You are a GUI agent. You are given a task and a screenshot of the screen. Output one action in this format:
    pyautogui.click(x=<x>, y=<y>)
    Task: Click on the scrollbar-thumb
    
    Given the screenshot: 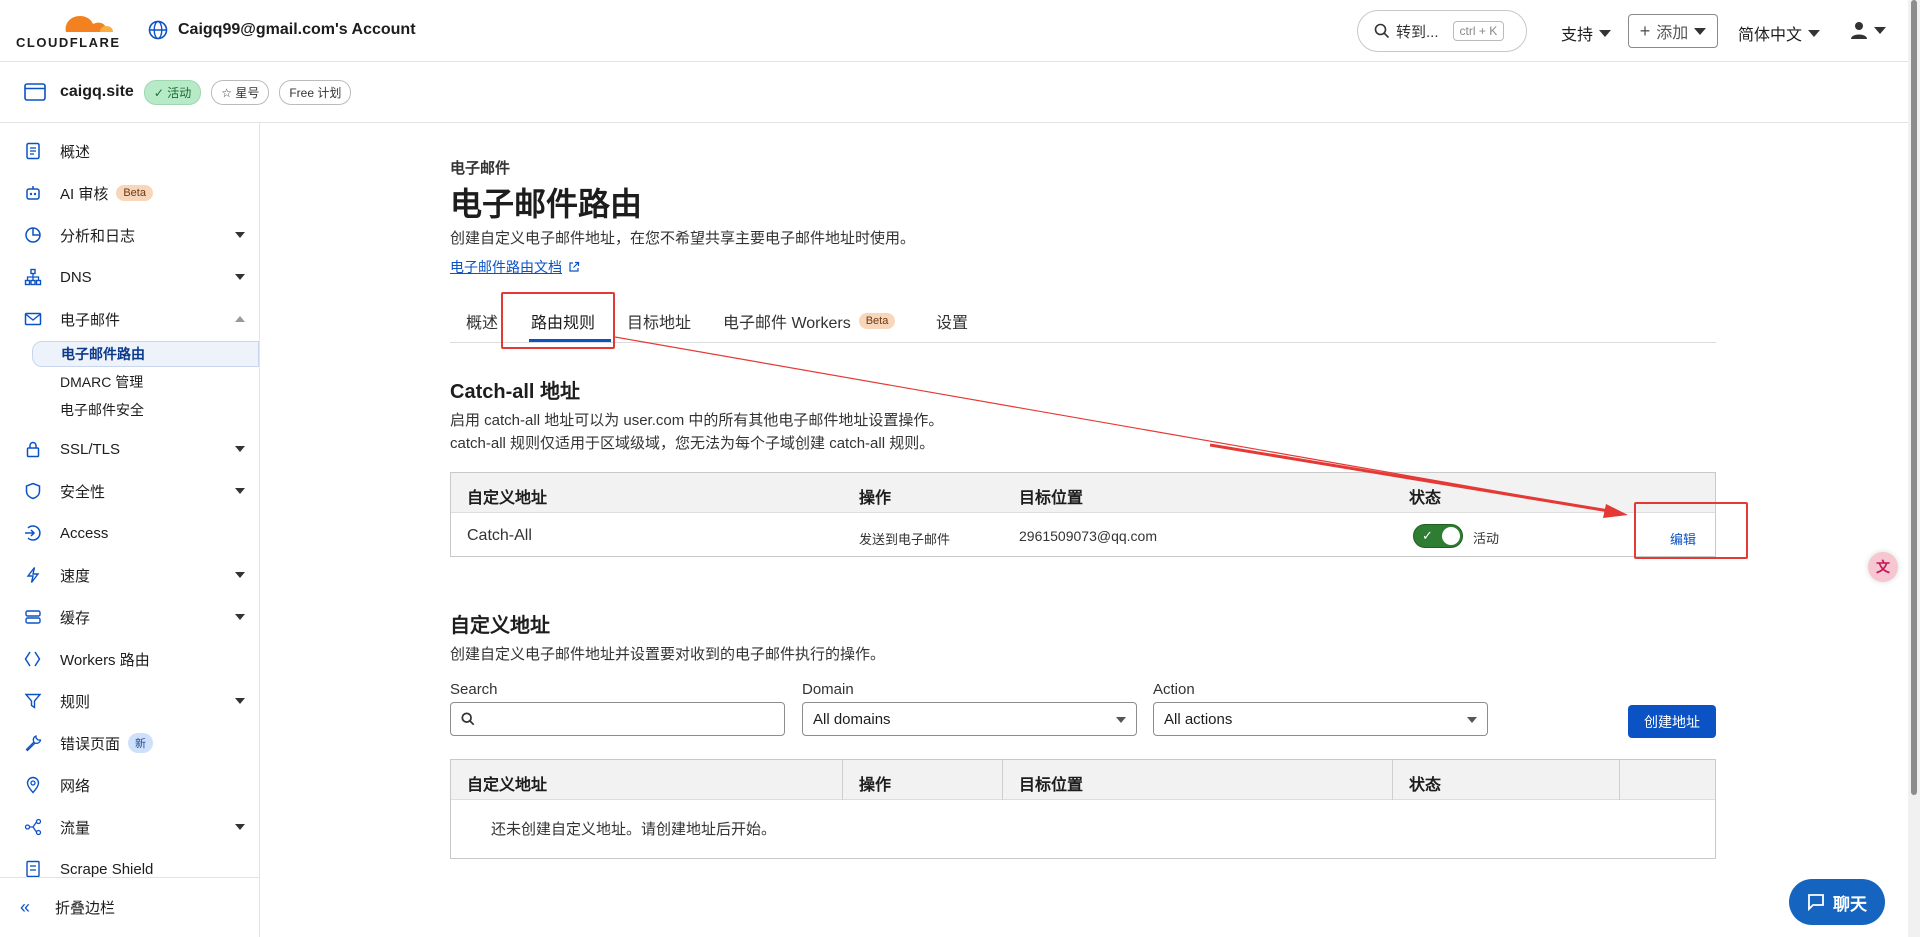 What is the action you would take?
    pyautogui.click(x=1914, y=397)
    